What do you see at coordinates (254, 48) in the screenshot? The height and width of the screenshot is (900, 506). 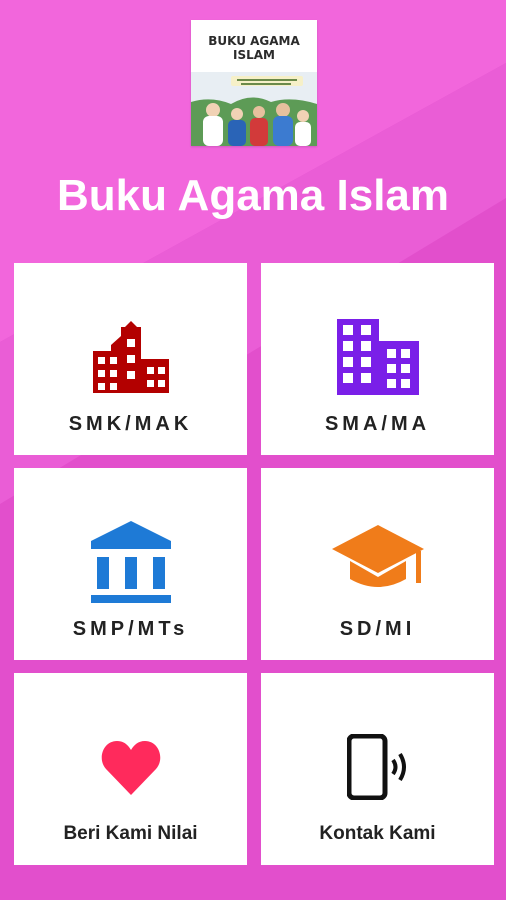 I see `cover-title: BUKU AGAMA ISLAM` at bounding box center [254, 48].